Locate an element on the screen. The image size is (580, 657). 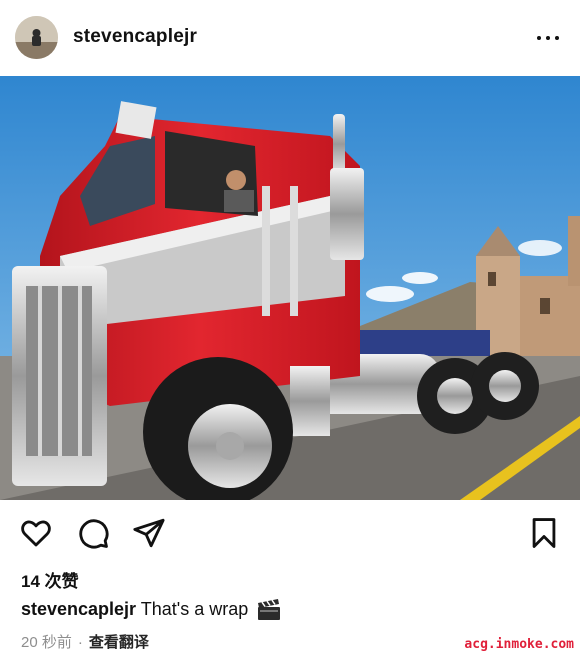
bookmark-icon is located at coordinates (544, 533).